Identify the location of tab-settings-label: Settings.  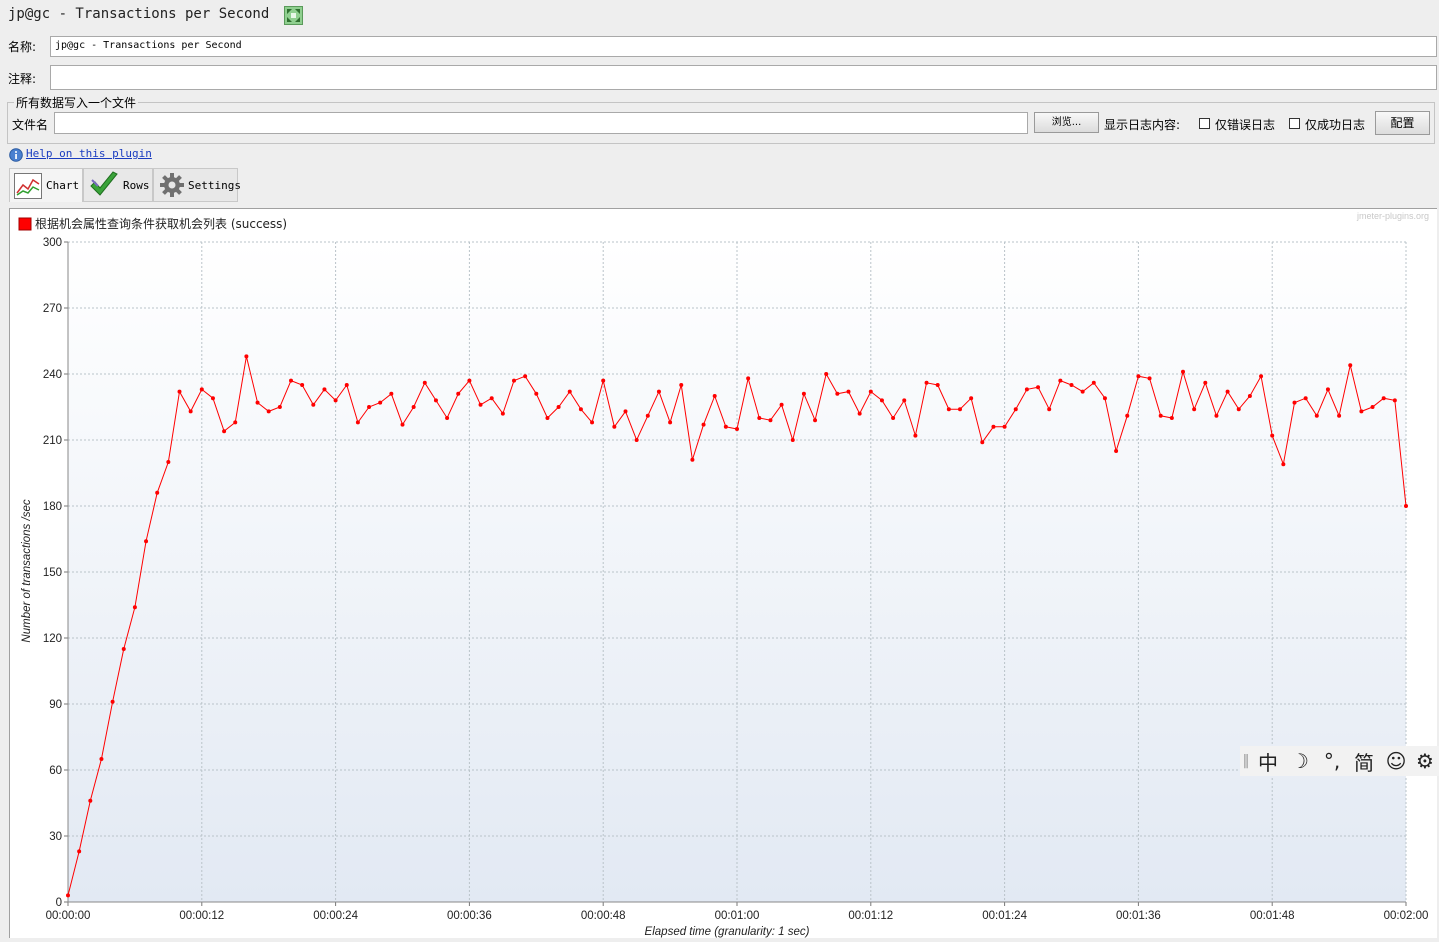
(214, 185).